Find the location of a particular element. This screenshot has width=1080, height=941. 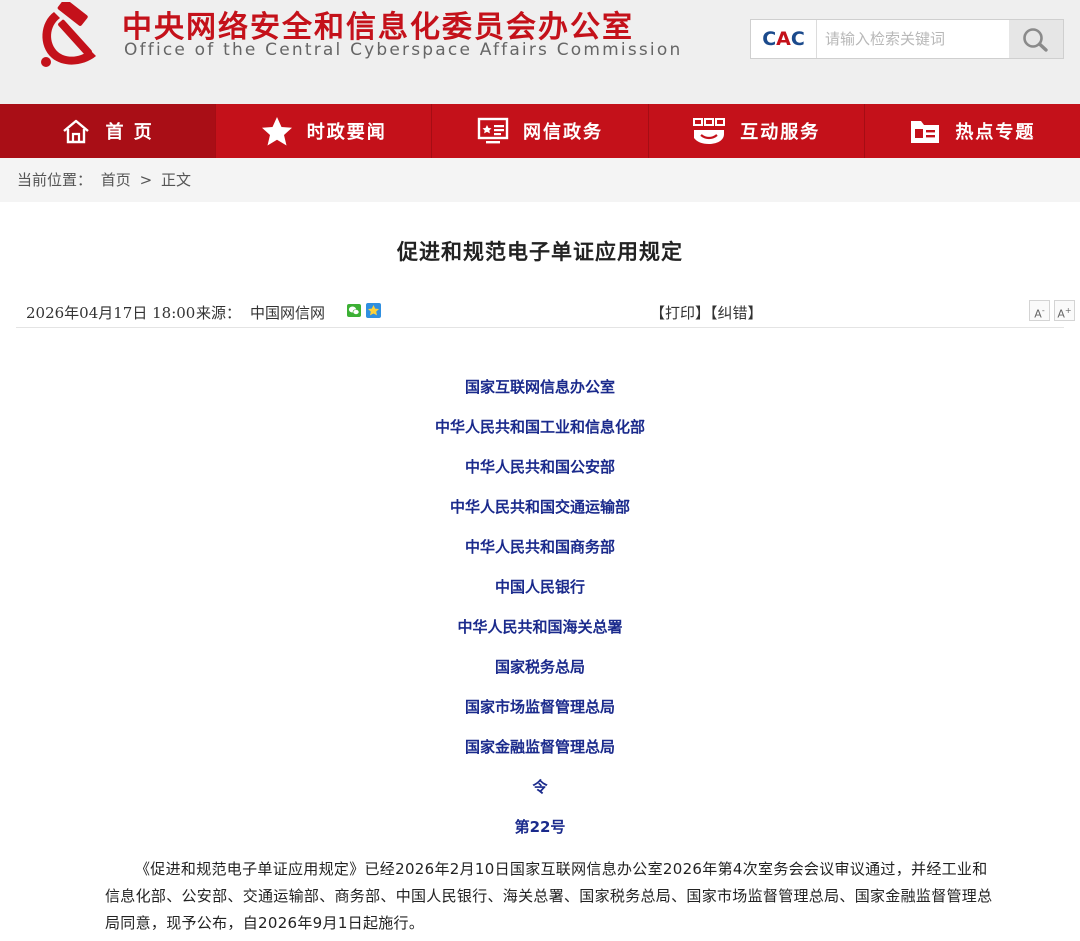

article-title: 促进和规范电子单证应用规定 is located at coordinates (540, 252).